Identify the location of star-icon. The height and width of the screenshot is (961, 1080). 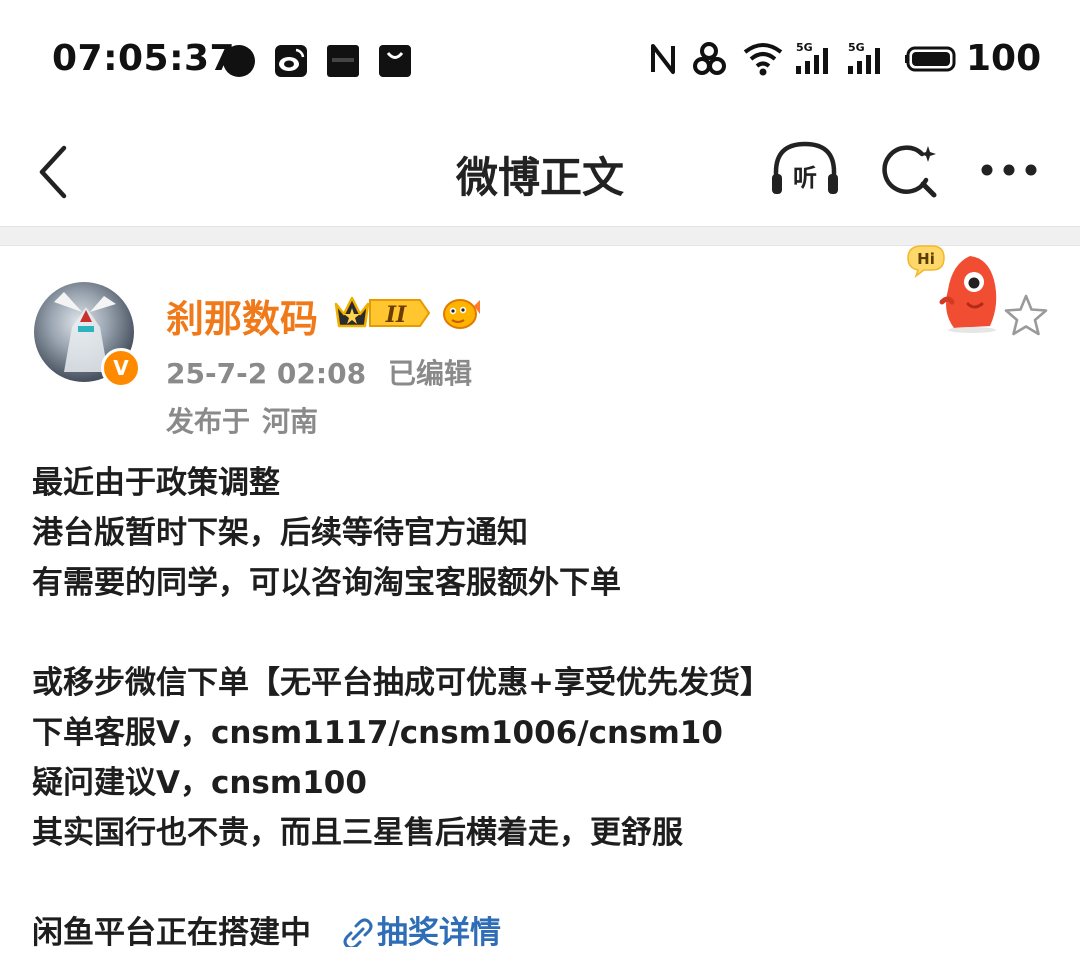
(1026, 315).